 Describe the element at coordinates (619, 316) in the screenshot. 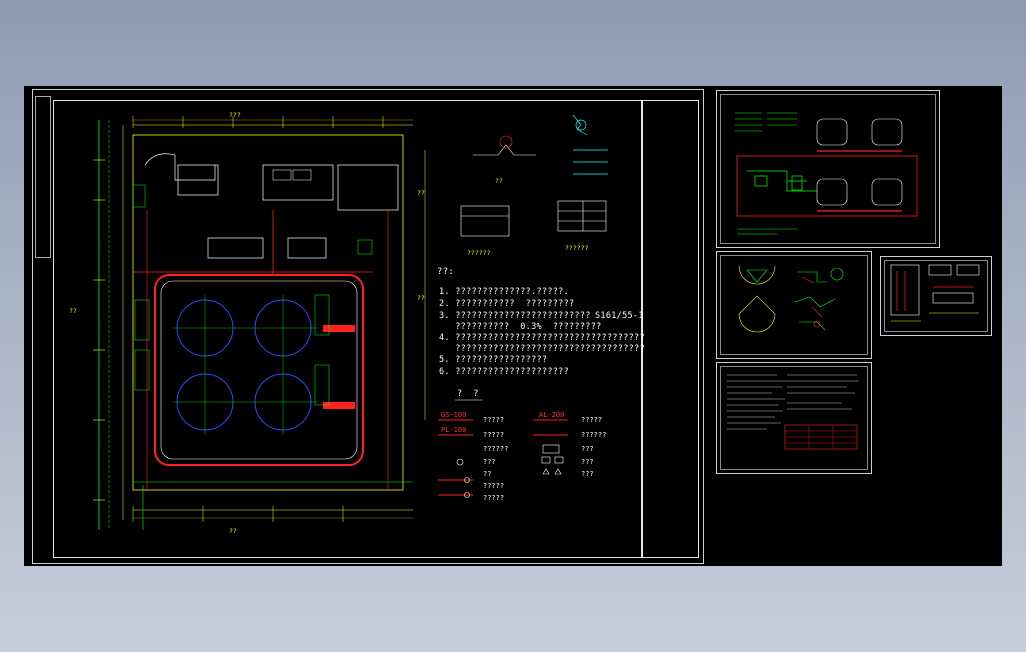

I see `note-spec-code: S161/55-1` at that location.